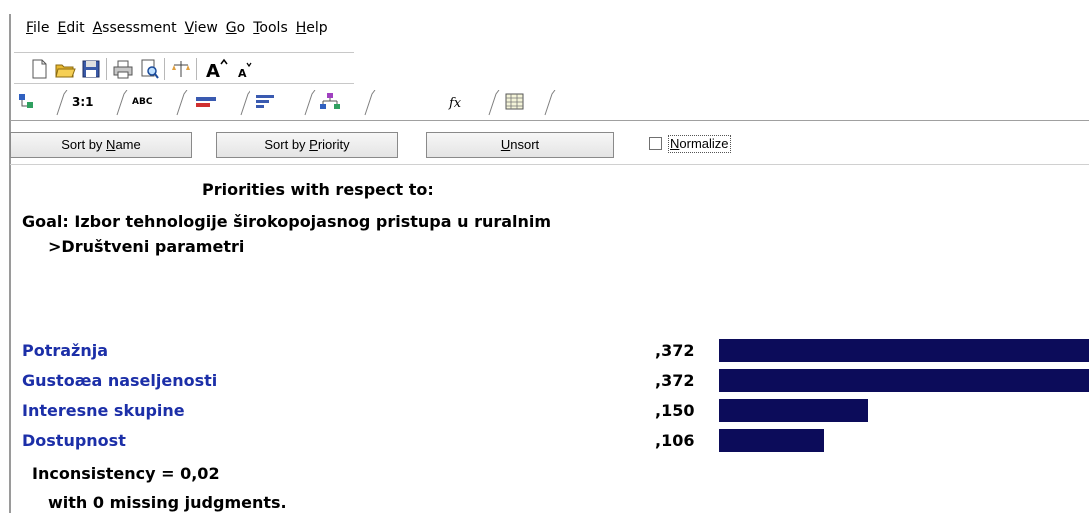  Describe the element at coordinates (675, 410) in the screenshot. I see `item-priority-value: ,150` at that location.